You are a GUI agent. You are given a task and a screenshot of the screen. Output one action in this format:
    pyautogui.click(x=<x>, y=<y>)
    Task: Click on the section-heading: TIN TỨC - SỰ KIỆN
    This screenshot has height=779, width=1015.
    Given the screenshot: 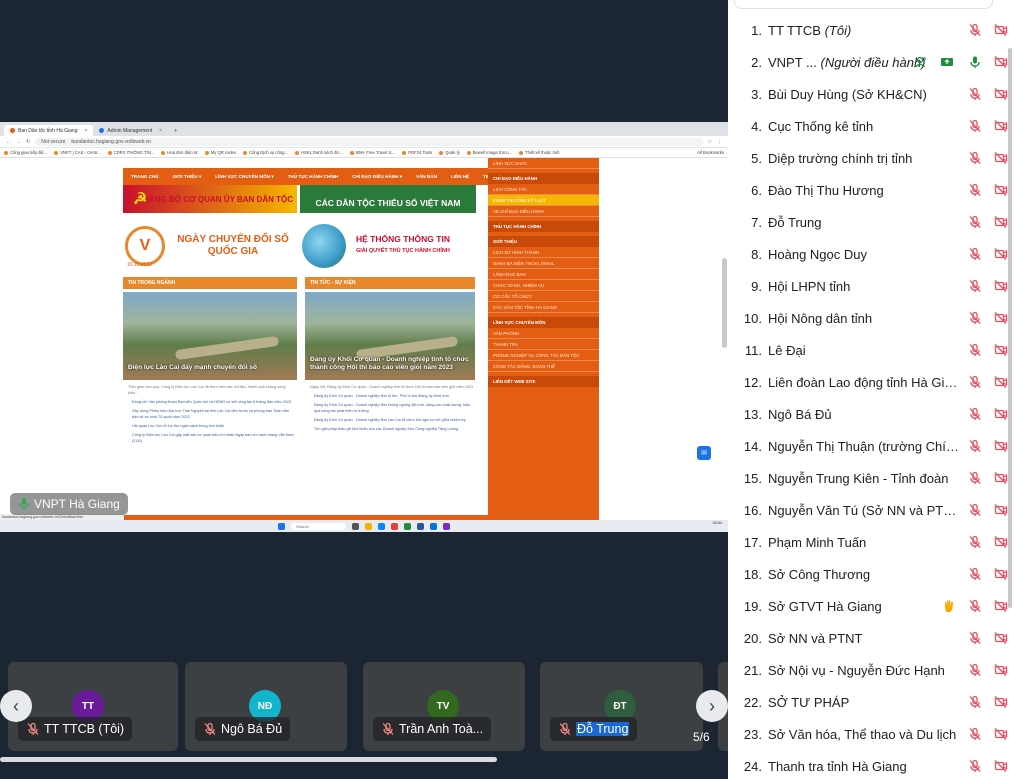 What is the action you would take?
    pyautogui.click(x=390, y=283)
    